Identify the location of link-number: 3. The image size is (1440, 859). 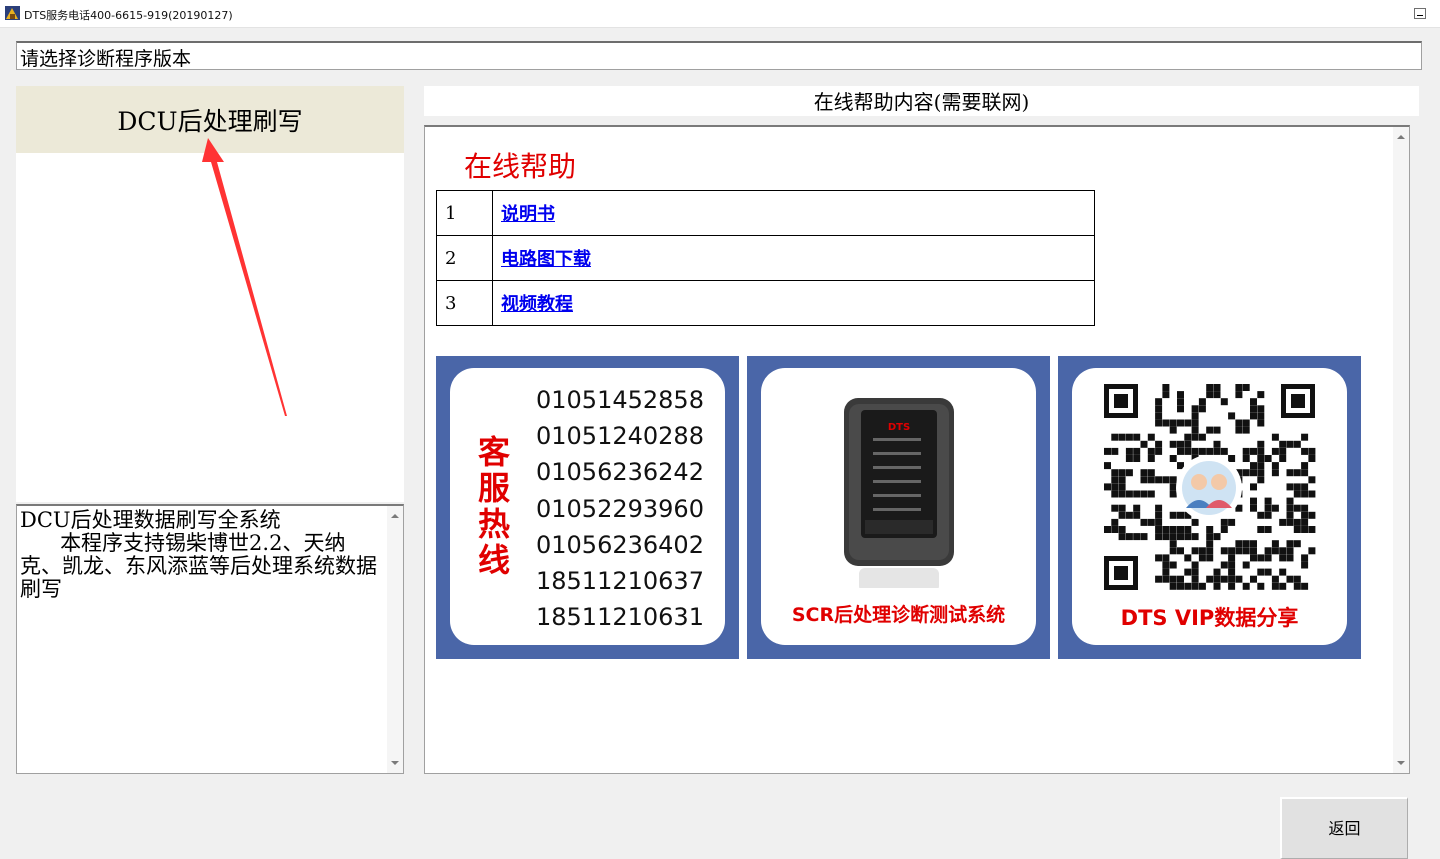
(464, 303).